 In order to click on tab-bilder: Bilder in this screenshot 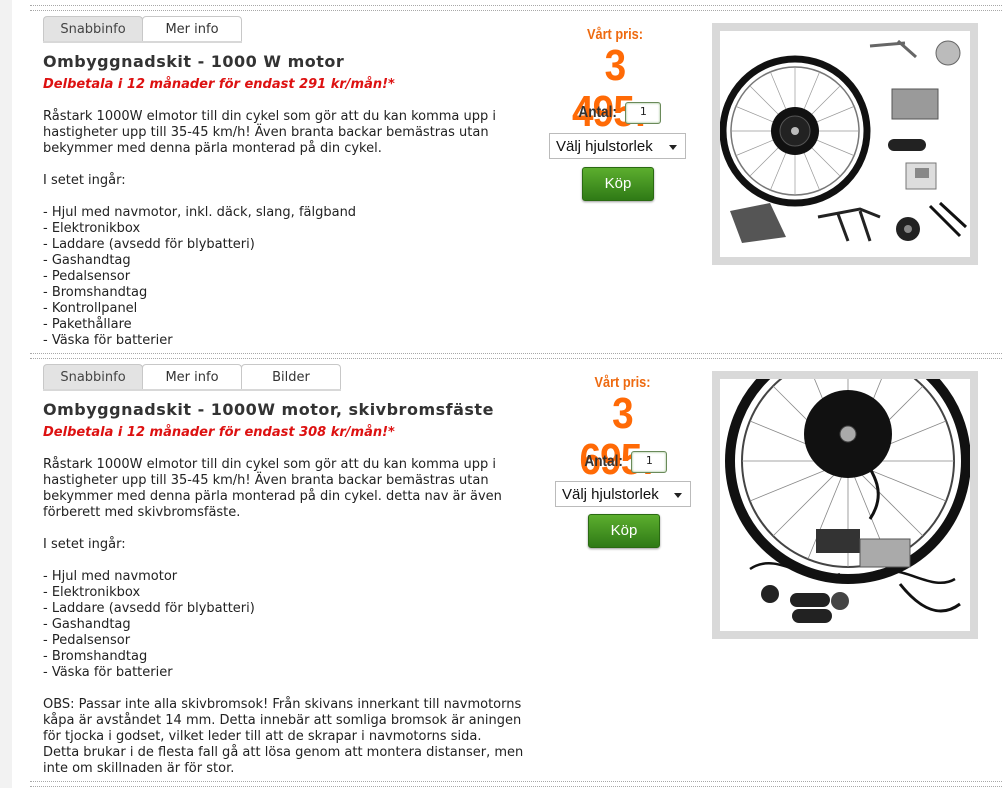, I will do `click(291, 376)`.